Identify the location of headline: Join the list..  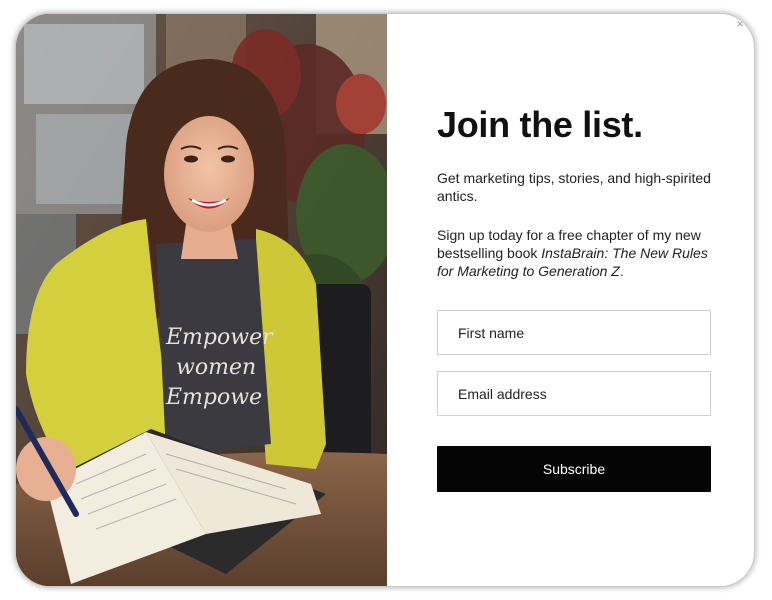
(540, 124).